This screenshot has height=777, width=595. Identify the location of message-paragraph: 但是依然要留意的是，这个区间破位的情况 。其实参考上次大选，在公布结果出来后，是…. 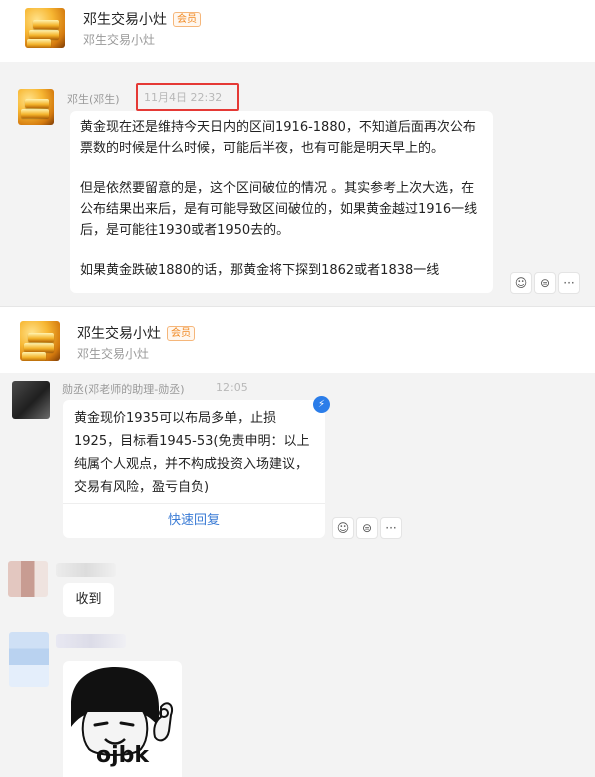
(279, 209).